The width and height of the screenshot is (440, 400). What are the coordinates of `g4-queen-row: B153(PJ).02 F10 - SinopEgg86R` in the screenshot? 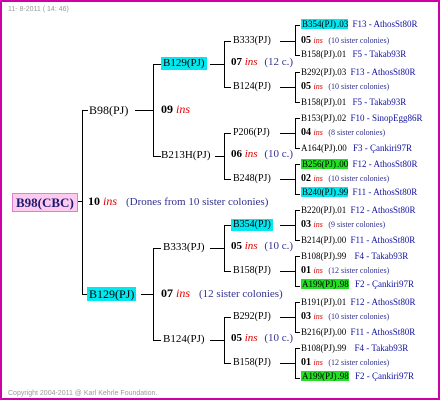 It's located at (362, 118).